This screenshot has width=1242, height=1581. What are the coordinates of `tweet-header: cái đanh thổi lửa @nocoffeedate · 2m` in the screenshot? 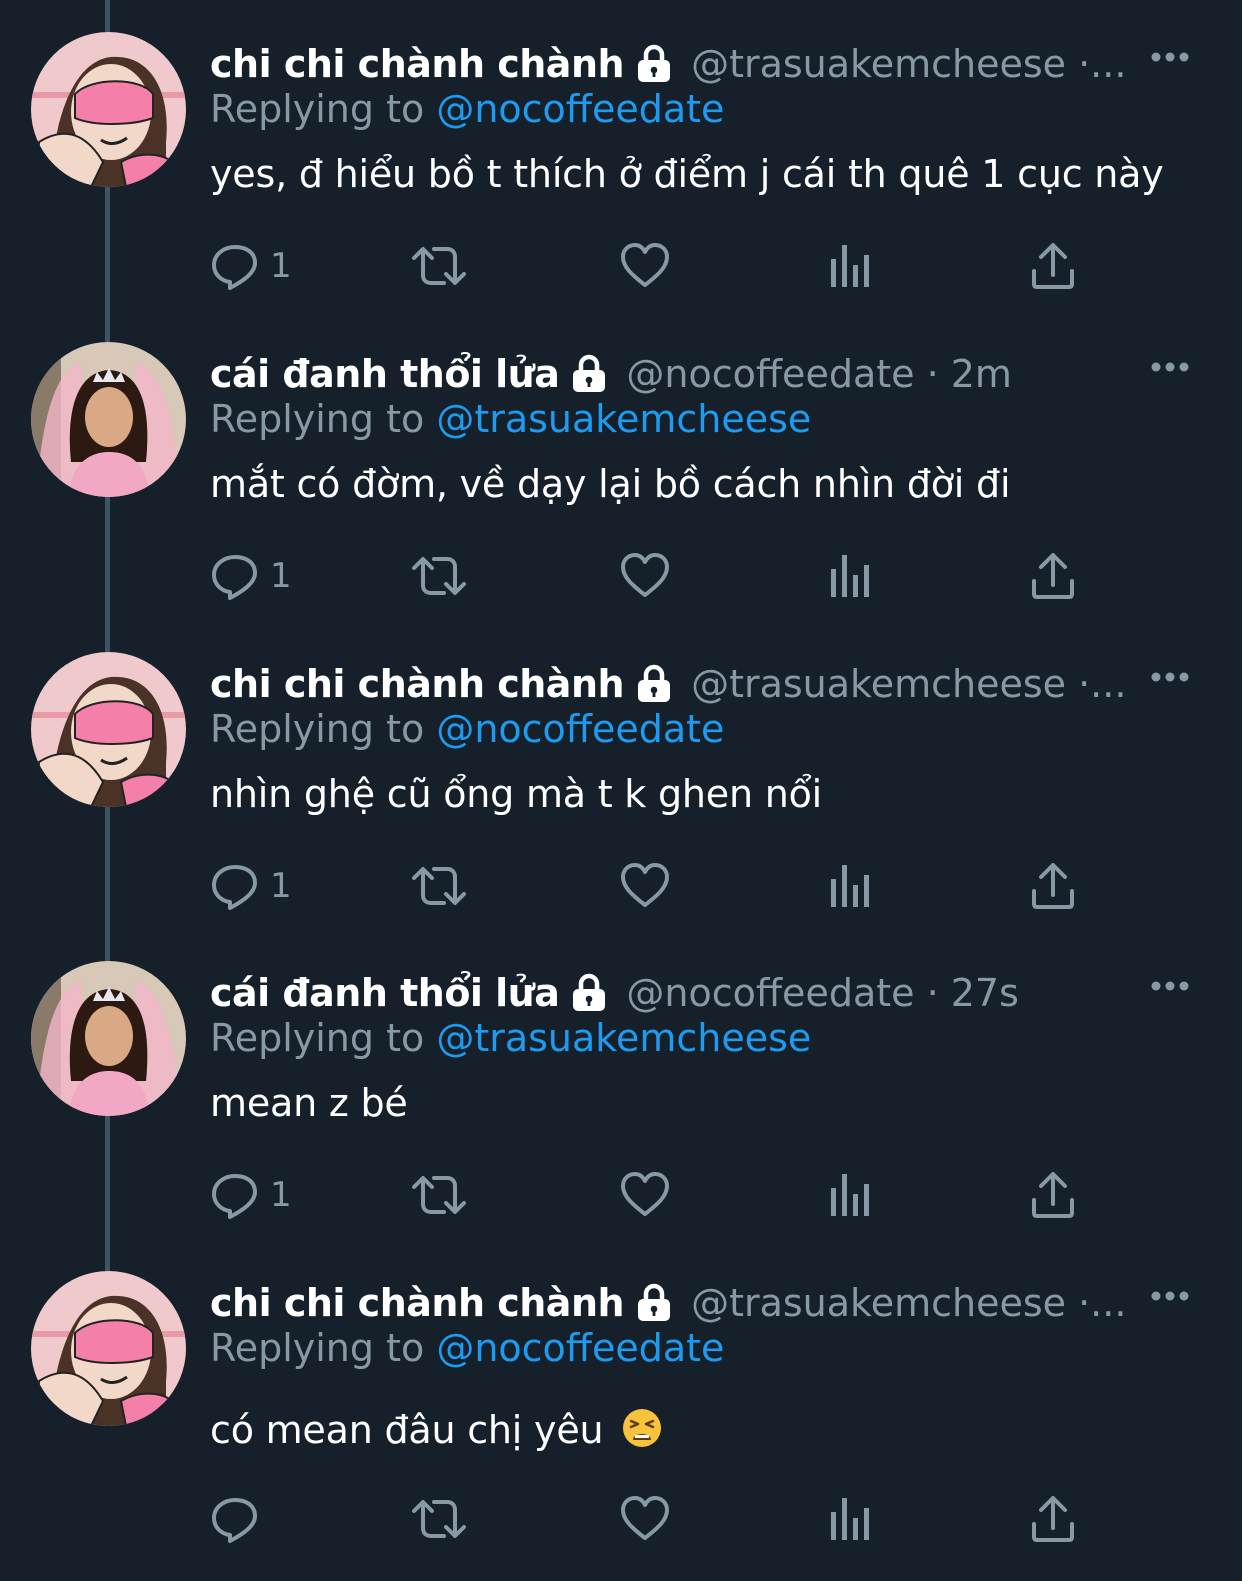 It's located at (677, 374).